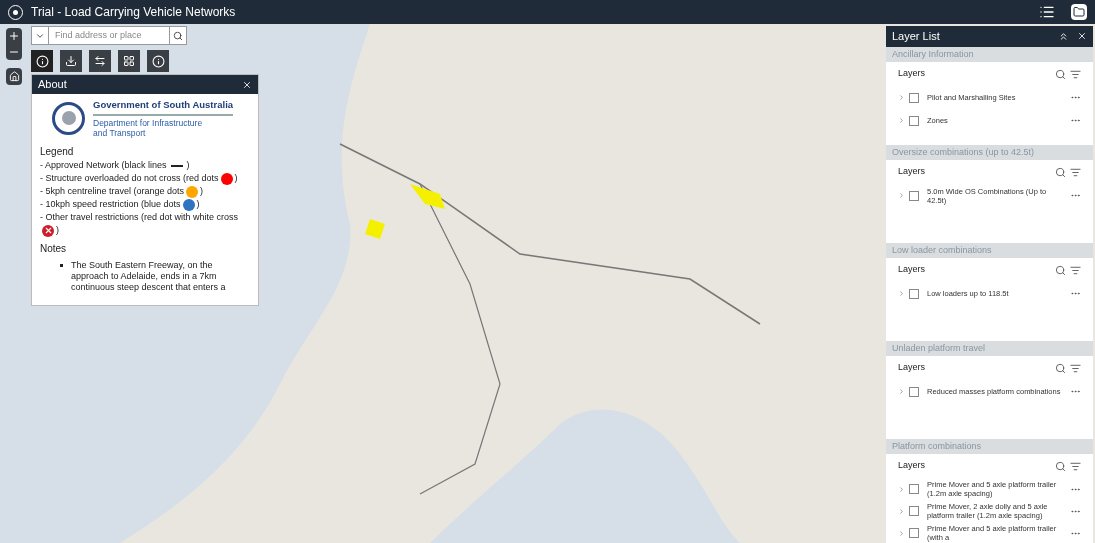 The width and height of the screenshot is (1095, 543). Describe the element at coordinates (109, 35) in the screenshot. I see `search-field: Find address or place` at that location.